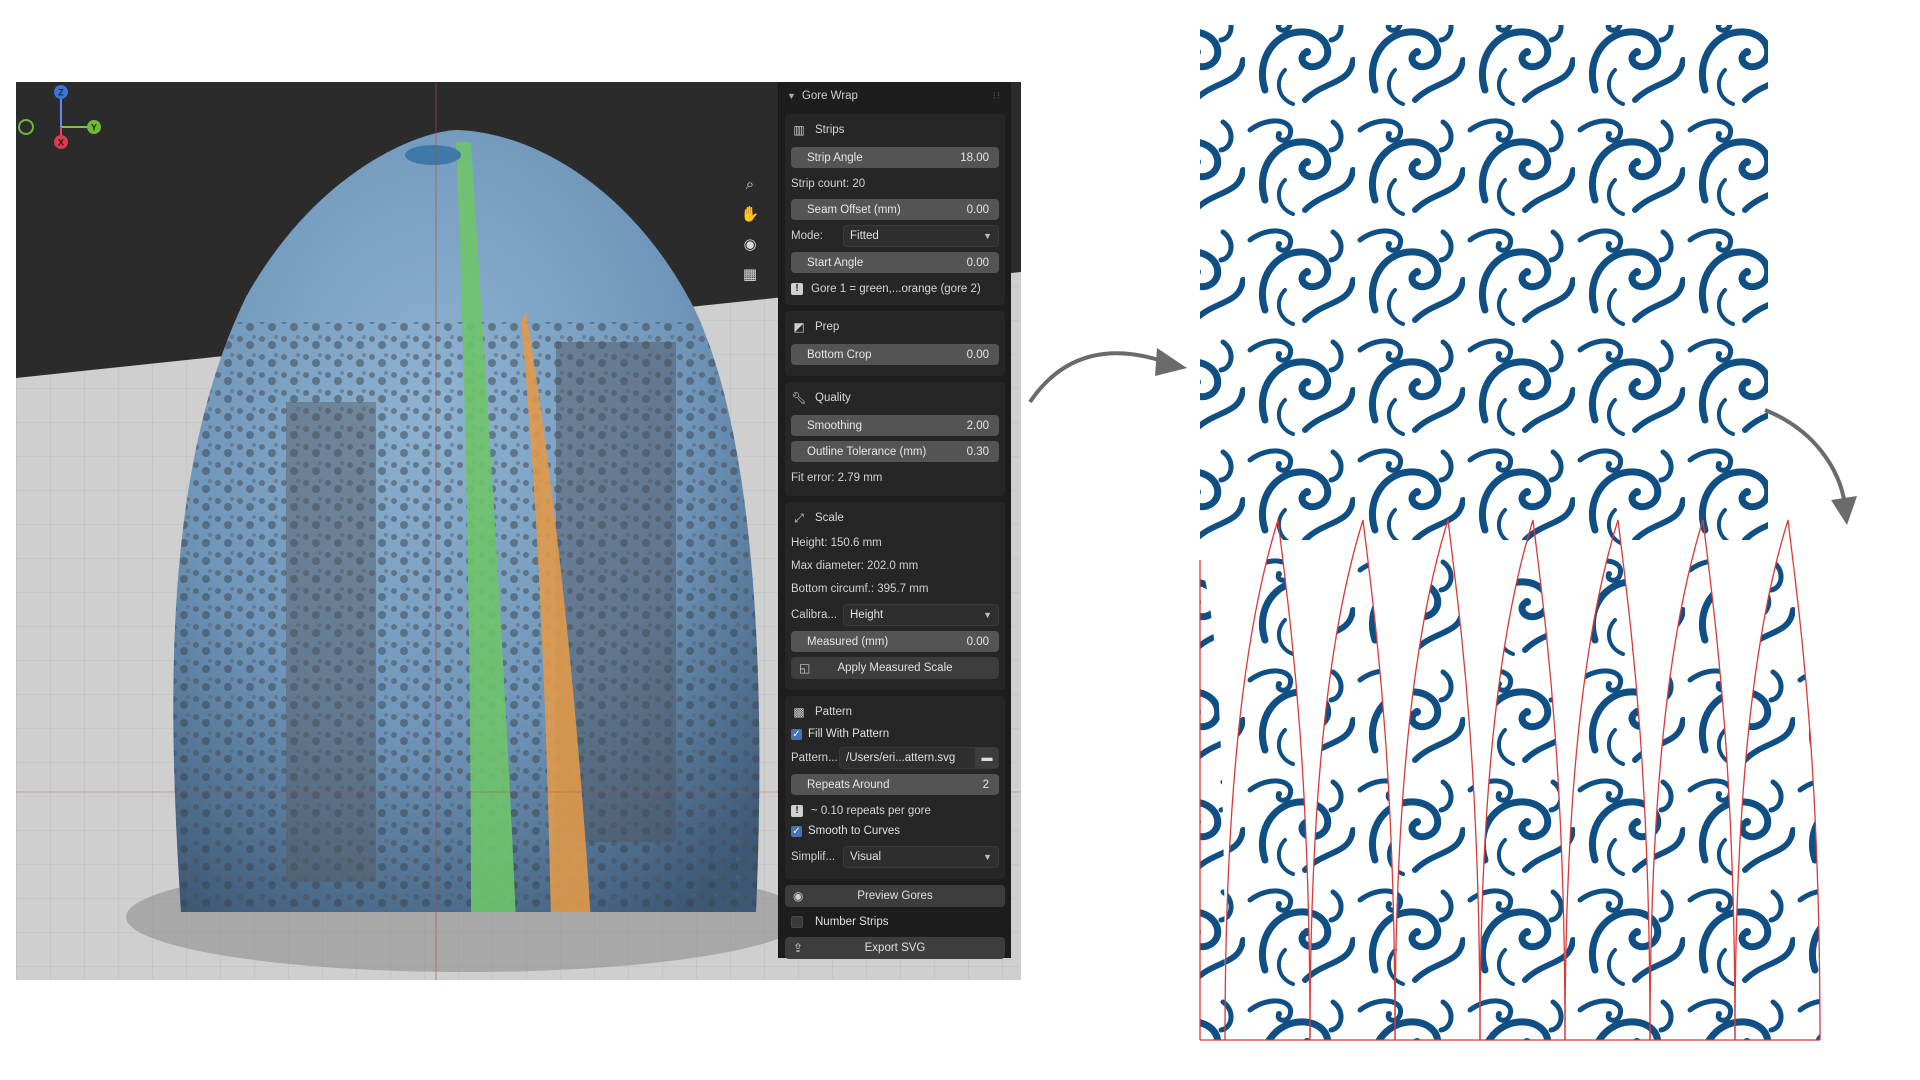 The width and height of the screenshot is (1920, 1080). What do you see at coordinates (830, 130) in the screenshot?
I see `section-title: Strips` at bounding box center [830, 130].